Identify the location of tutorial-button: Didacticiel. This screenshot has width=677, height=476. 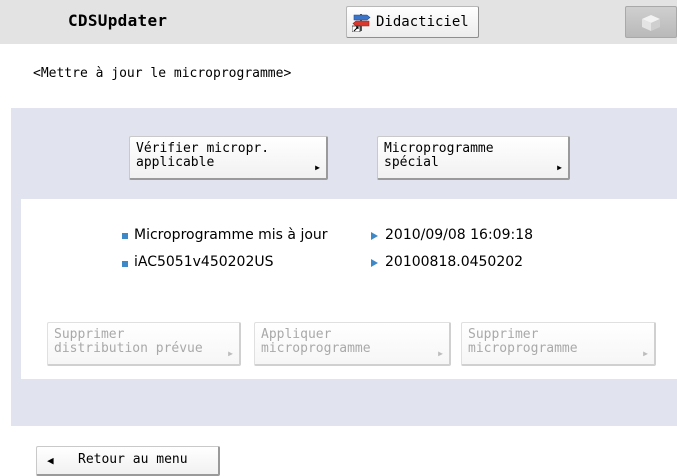
(412, 22).